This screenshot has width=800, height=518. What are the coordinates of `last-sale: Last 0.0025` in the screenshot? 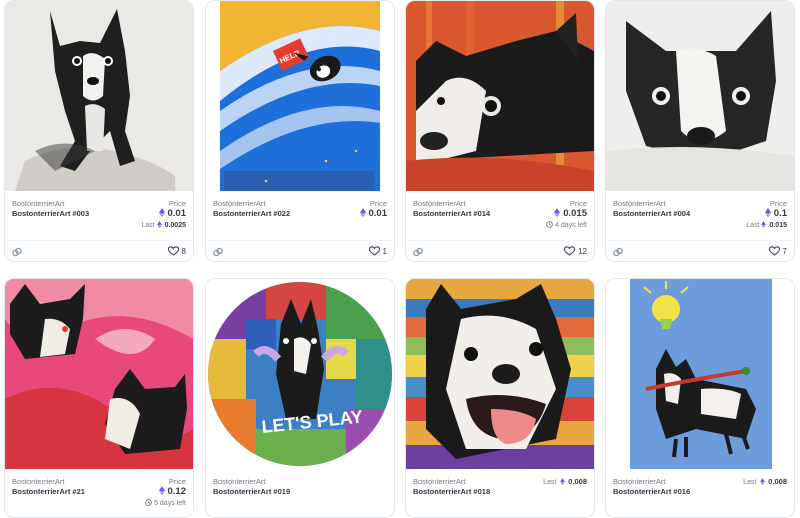 It's located at (163, 225).